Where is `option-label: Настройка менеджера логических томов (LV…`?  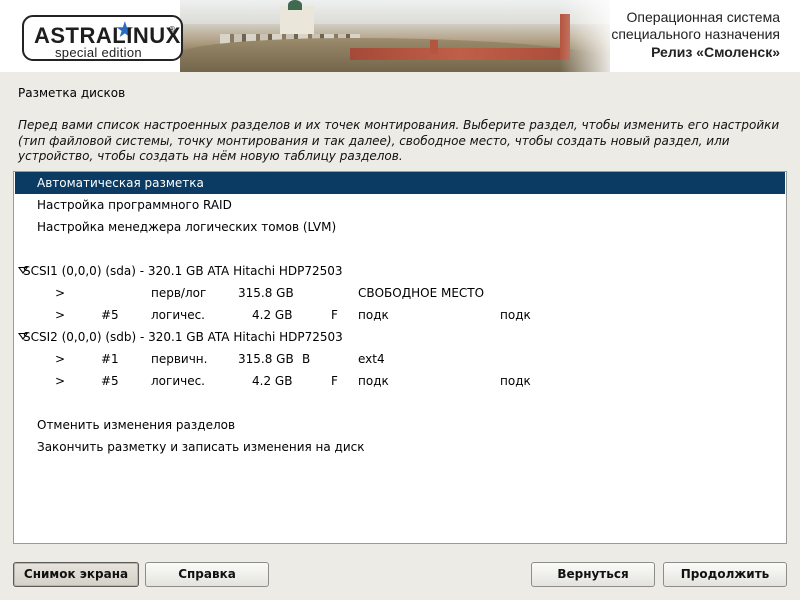 option-label: Настройка менеджера логических томов (LV… is located at coordinates (187, 227).